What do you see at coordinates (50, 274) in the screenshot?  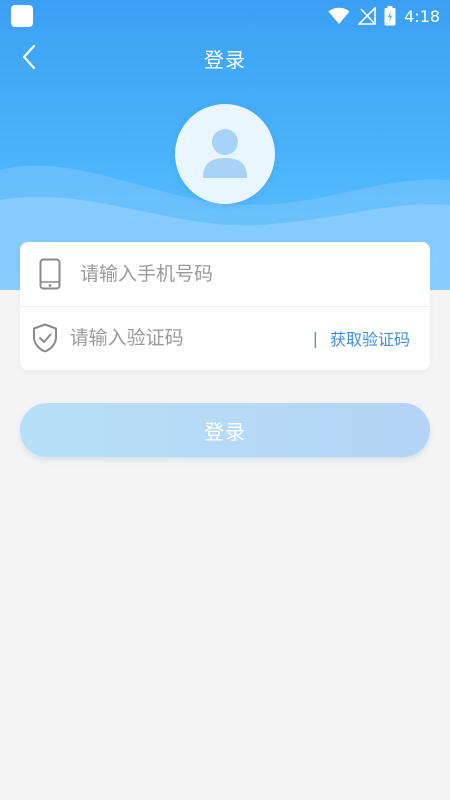 I see `phone-icon` at bounding box center [50, 274].